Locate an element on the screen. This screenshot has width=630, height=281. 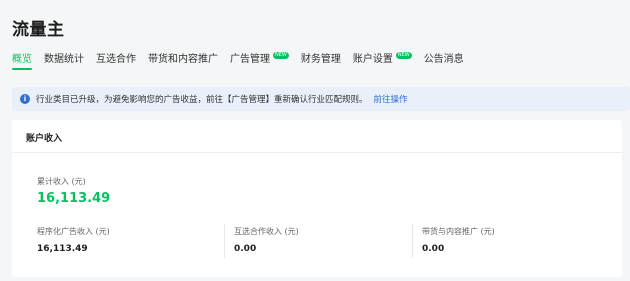
tab-label: 数据统计 is located at coordinates (64, 59).